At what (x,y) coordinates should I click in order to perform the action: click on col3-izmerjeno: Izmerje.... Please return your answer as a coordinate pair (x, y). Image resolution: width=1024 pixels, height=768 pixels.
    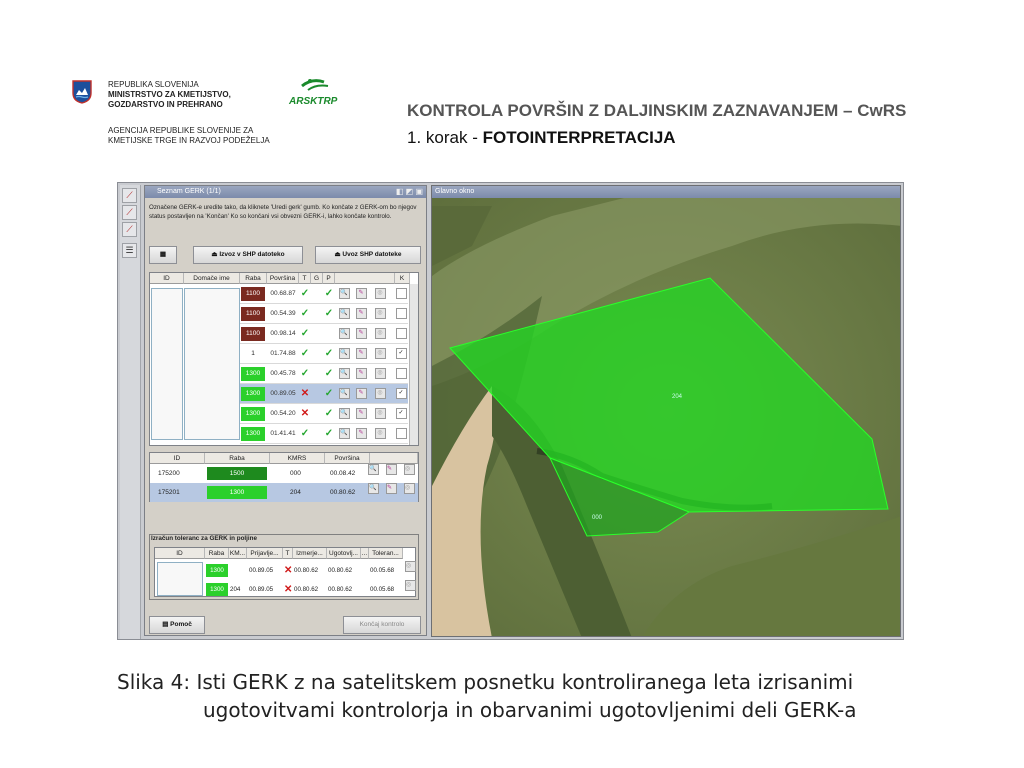
    Looking at the image, I should click on (310, 553).